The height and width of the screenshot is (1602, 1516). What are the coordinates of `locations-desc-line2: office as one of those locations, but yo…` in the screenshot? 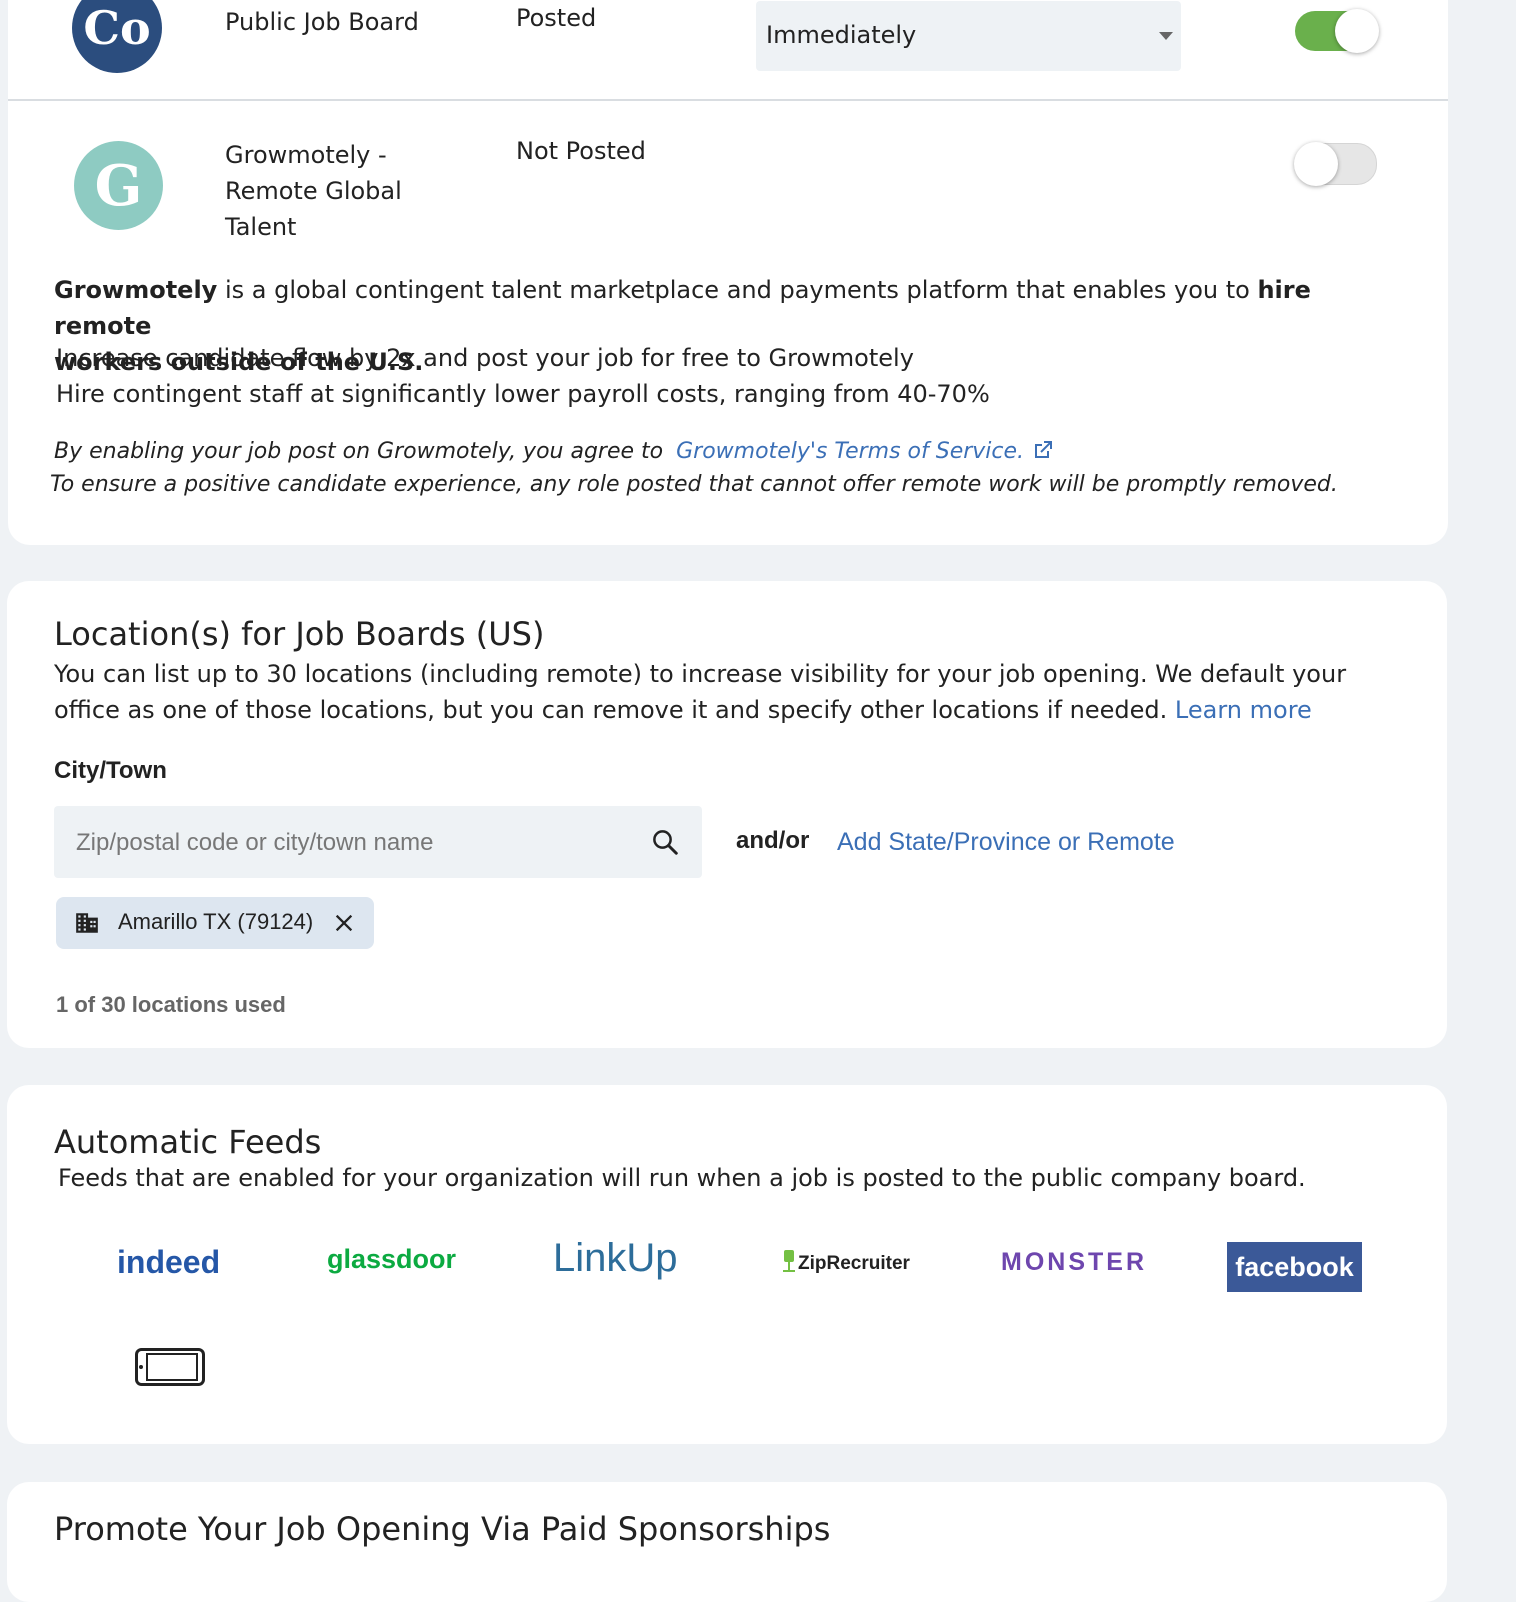 It's located at (683, 710).